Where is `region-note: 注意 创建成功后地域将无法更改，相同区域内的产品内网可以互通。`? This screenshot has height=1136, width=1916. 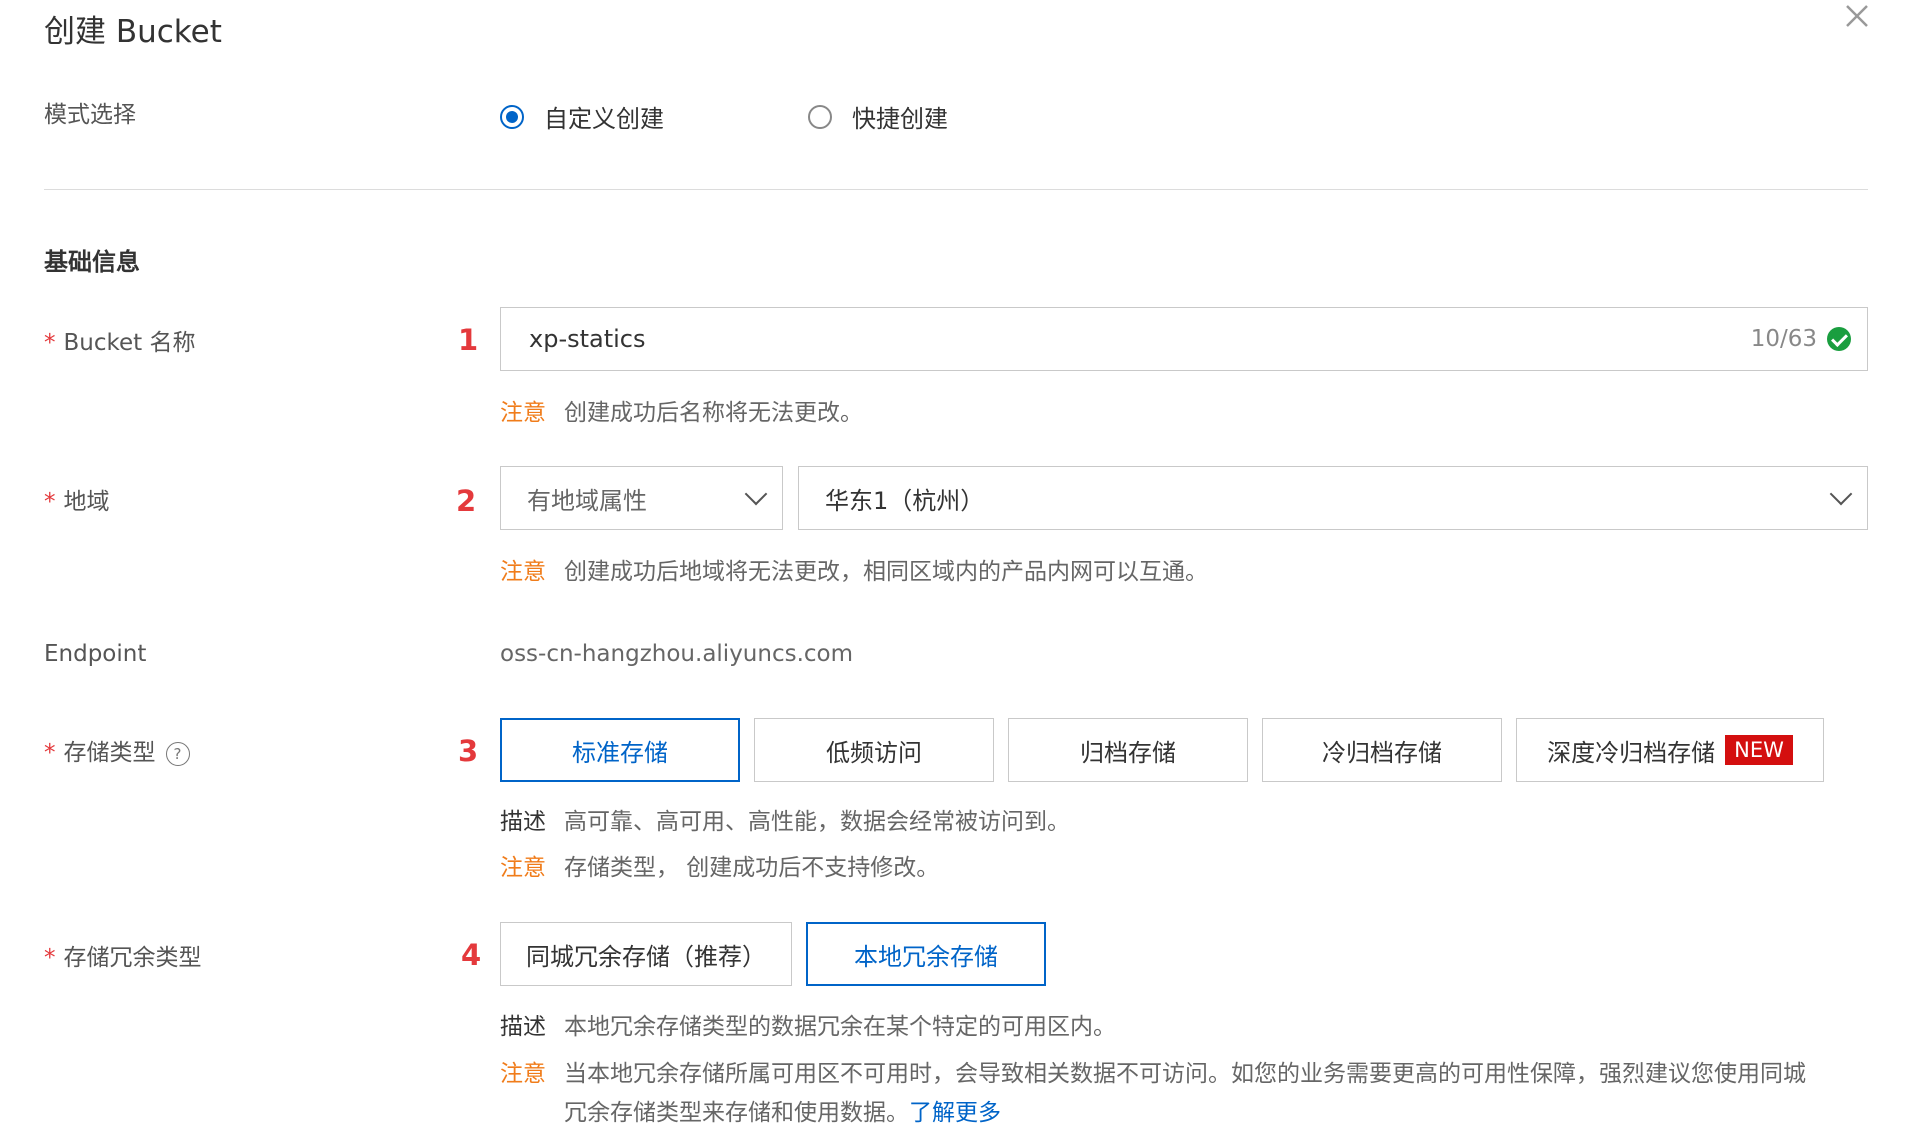
region-note: 注意 创建成功后地域将无法更改，相同区域内的产品内网可以互通。 is located at coordinates (854, 569).